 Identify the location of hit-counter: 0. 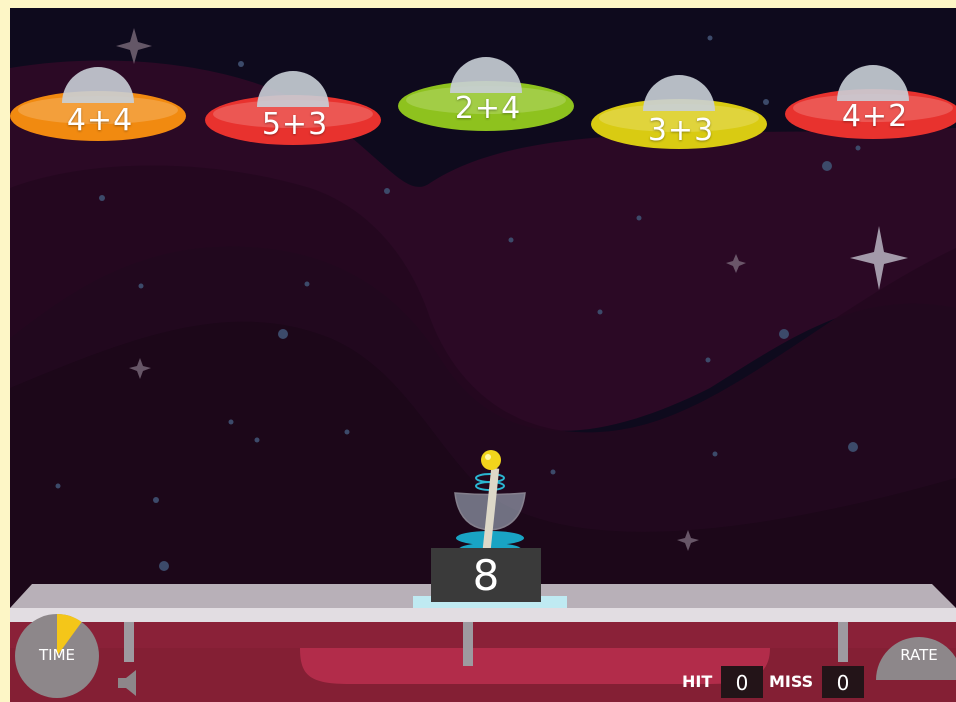
(742, 682).